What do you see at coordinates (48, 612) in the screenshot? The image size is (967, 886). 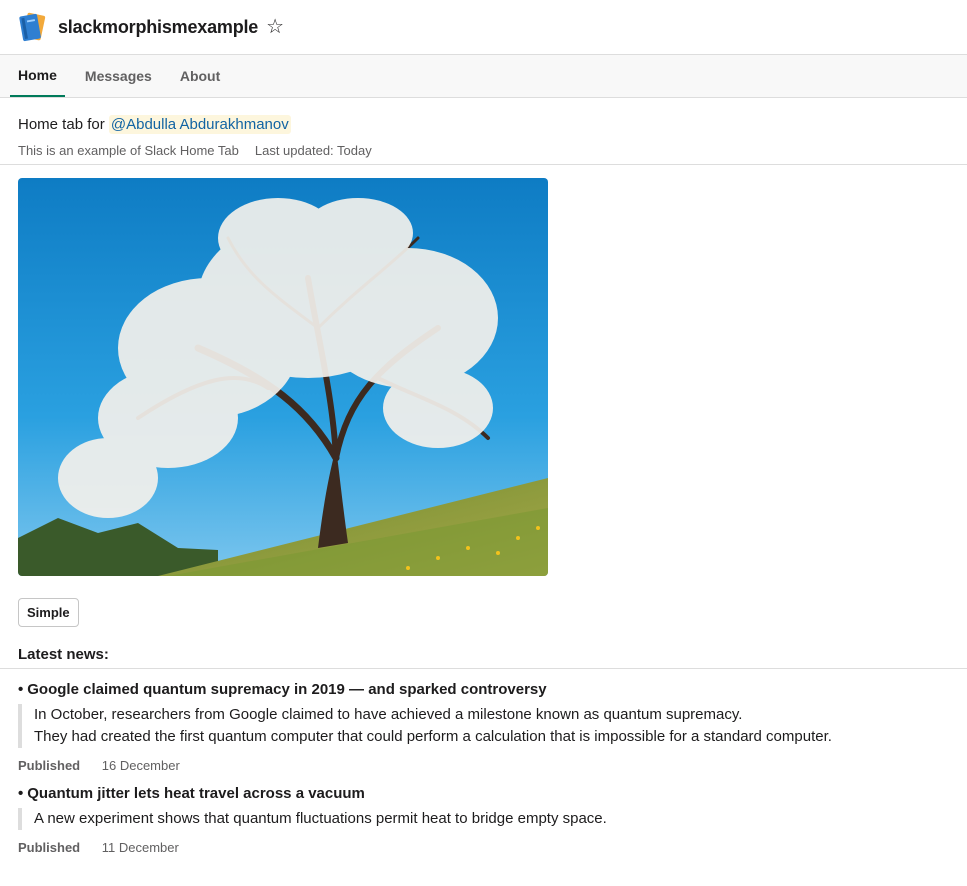 I see `simple-button: Simple` at bounding box center [48, 612].